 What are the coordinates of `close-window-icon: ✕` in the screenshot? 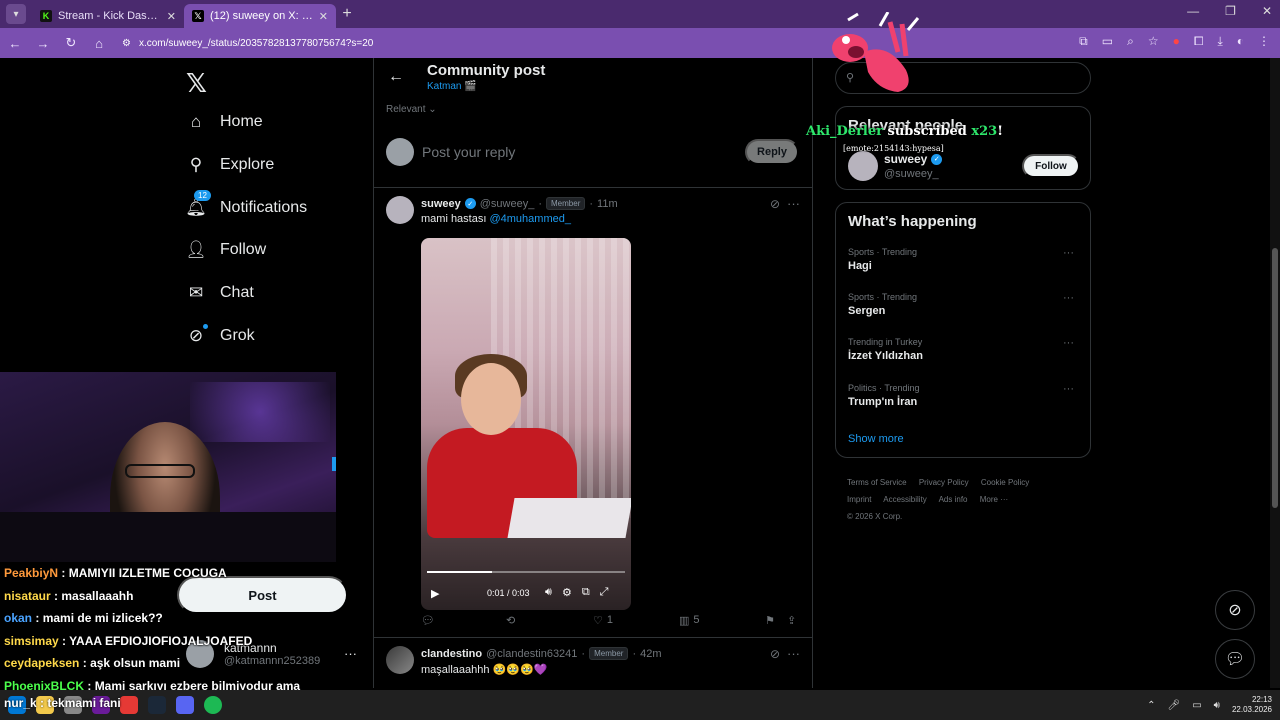 It's located at (1267, 11).